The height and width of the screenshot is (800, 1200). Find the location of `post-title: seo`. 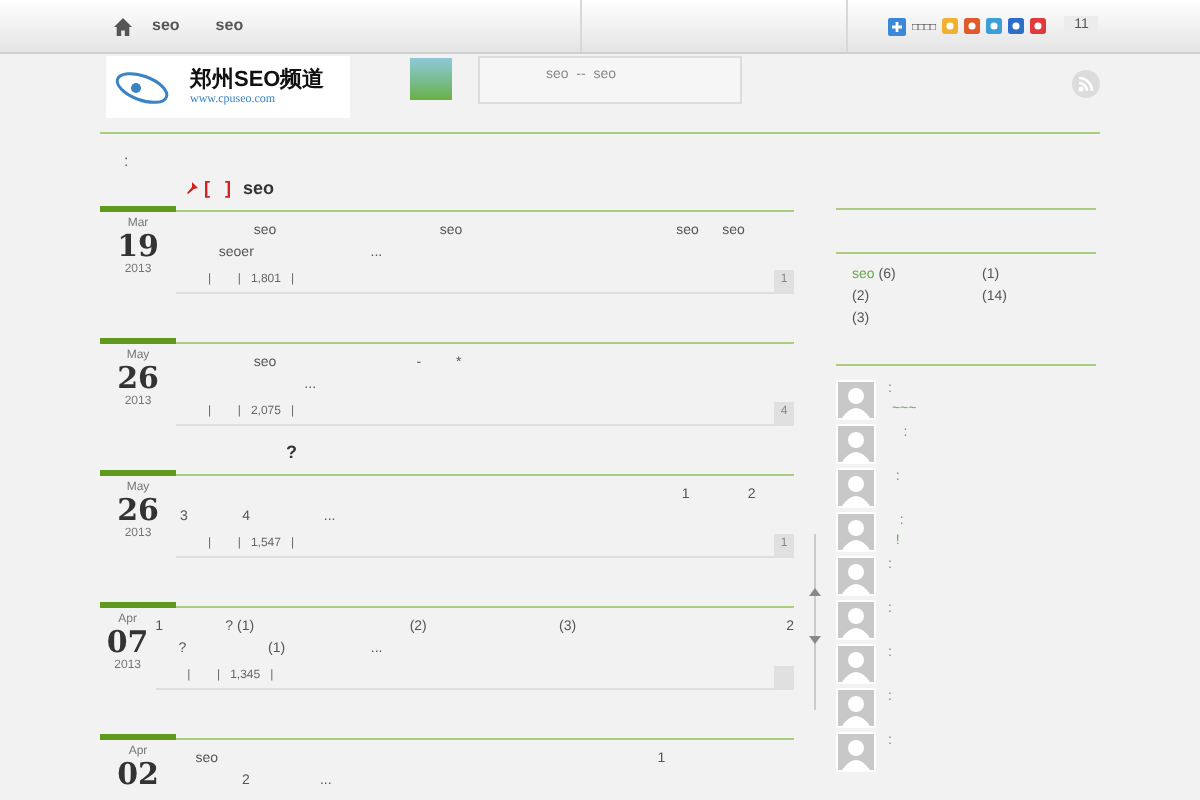

post-title: seo is located at coordinates (259, 188).